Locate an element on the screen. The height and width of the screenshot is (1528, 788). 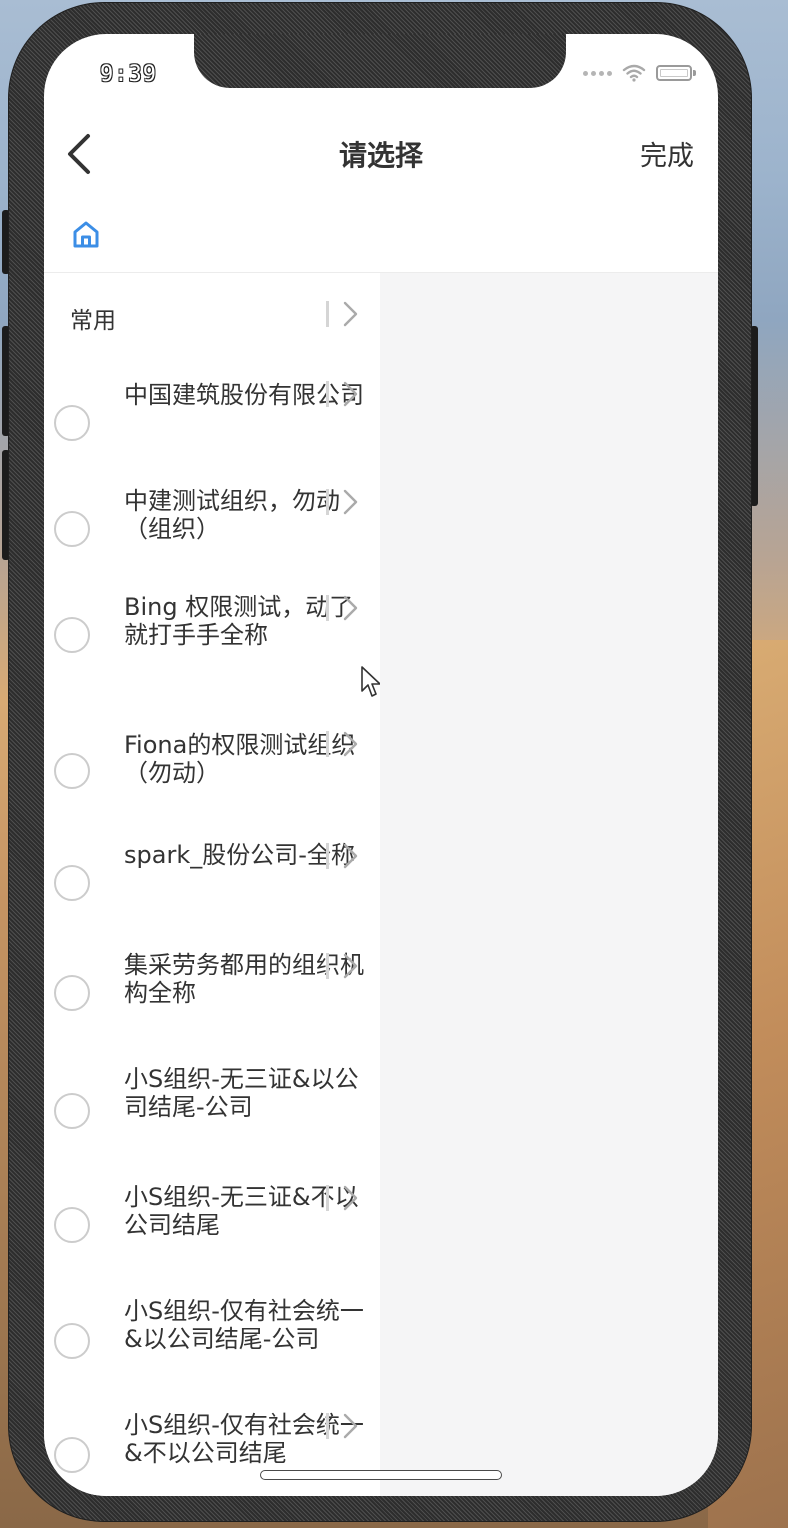
list-item: 集采劳务都用的组织机构全称 is located at coordinates (212, 997).